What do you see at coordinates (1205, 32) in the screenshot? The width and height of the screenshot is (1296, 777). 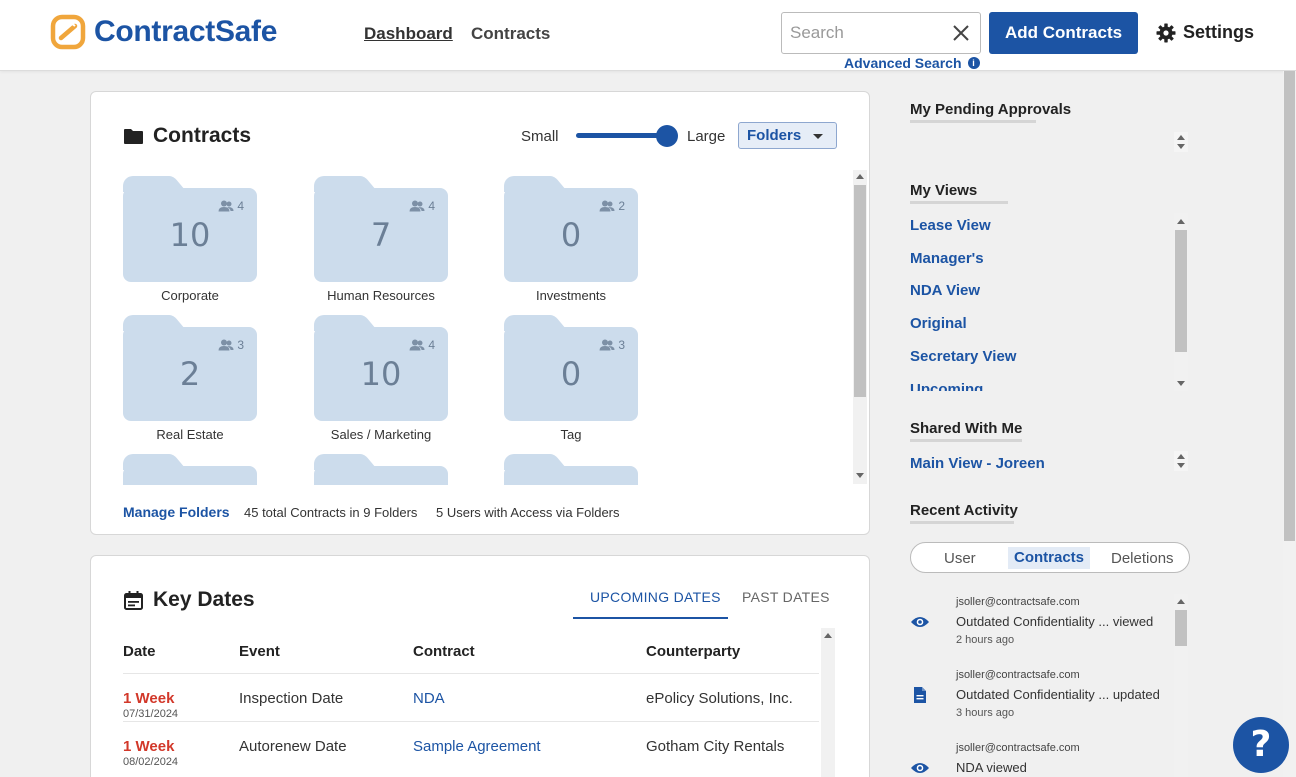 I see `settings-button: Settings` at bounding box center [1205, 32].